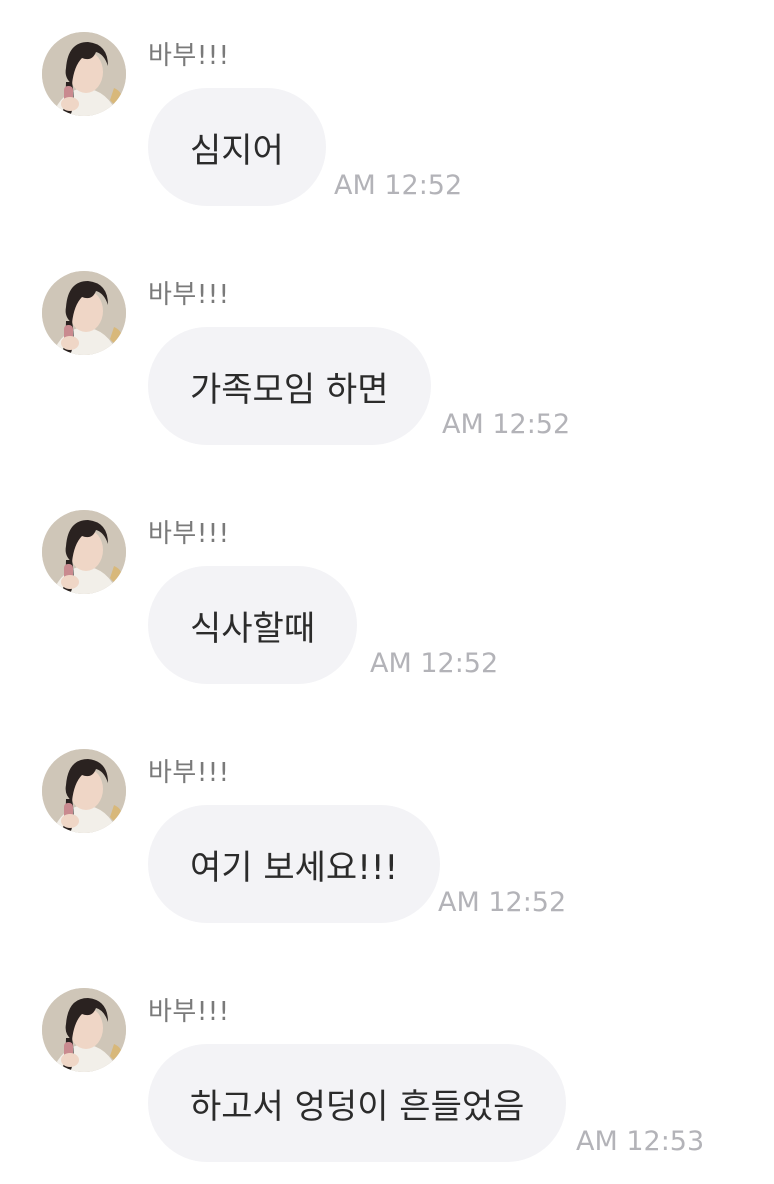  Describe the element at coordinates (357, 1103) in the screenshot. I see `message-bubble: 하고서 엉덩이 흔들었음` at that location.